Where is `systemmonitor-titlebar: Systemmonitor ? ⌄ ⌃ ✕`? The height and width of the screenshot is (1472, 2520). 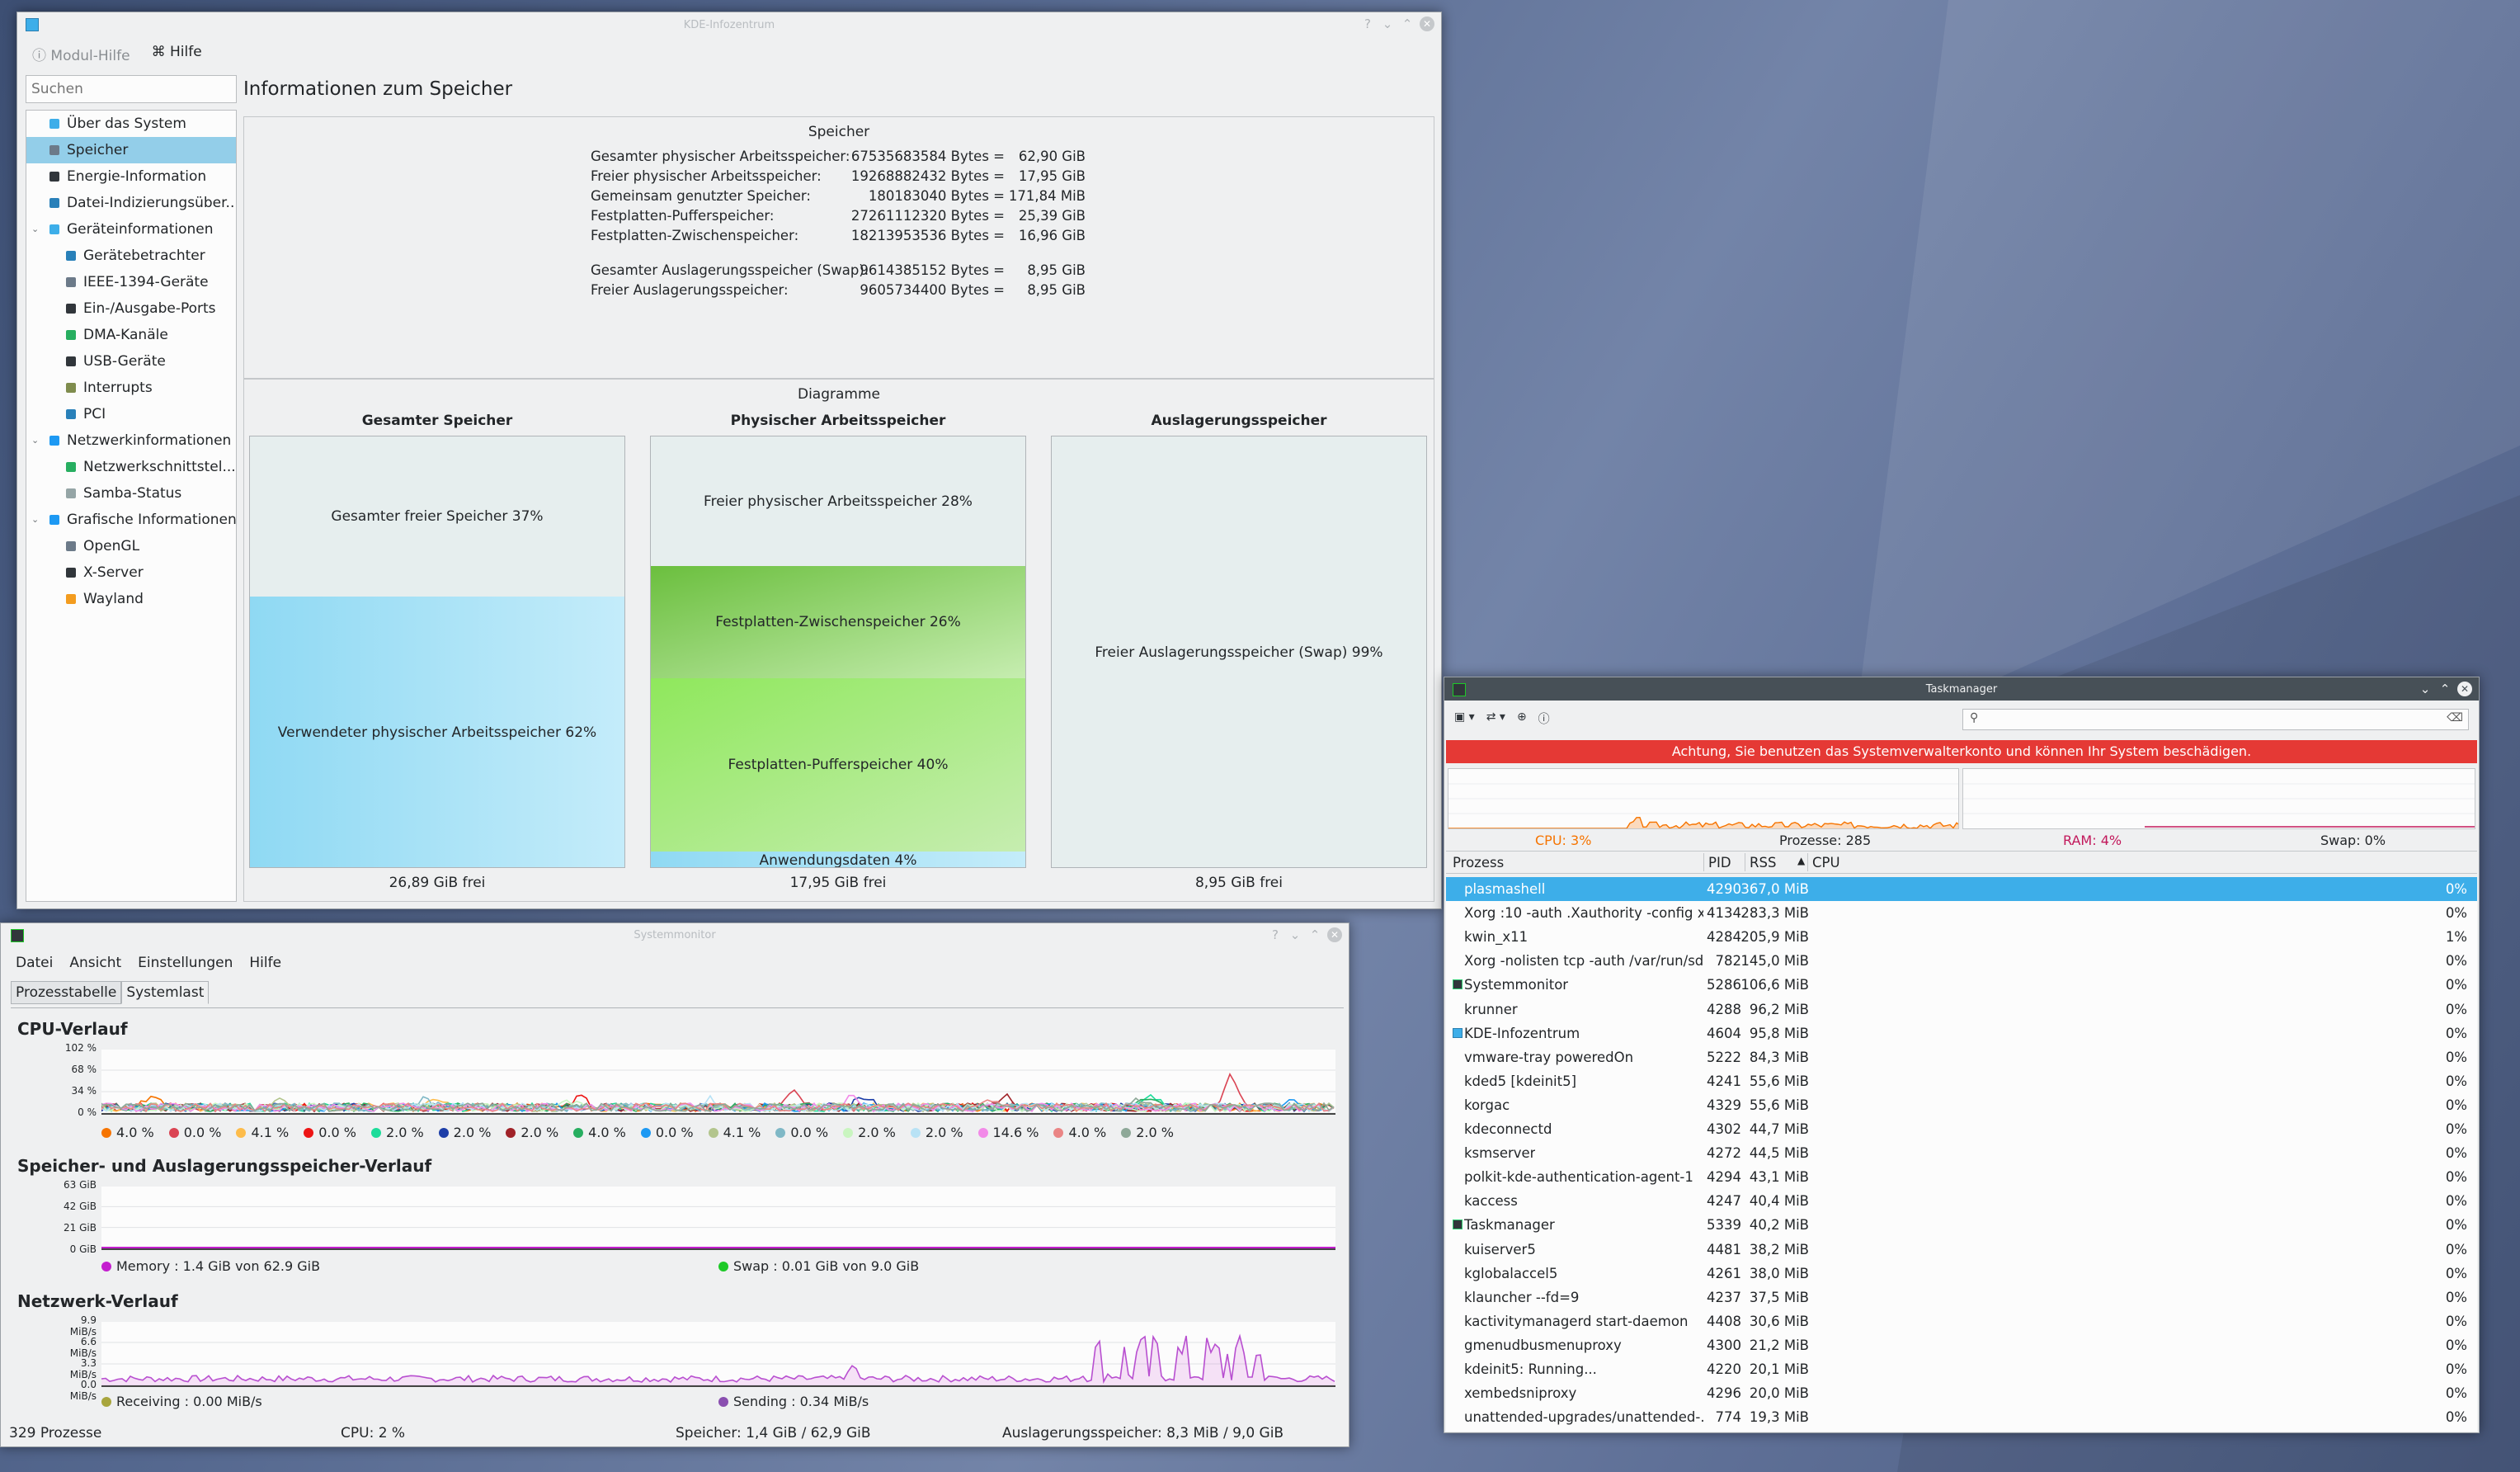 systemmonitor-titlebar: Systemmonitor ? ⌄ ⌃ ✕ is located at coordinates (675, 934).